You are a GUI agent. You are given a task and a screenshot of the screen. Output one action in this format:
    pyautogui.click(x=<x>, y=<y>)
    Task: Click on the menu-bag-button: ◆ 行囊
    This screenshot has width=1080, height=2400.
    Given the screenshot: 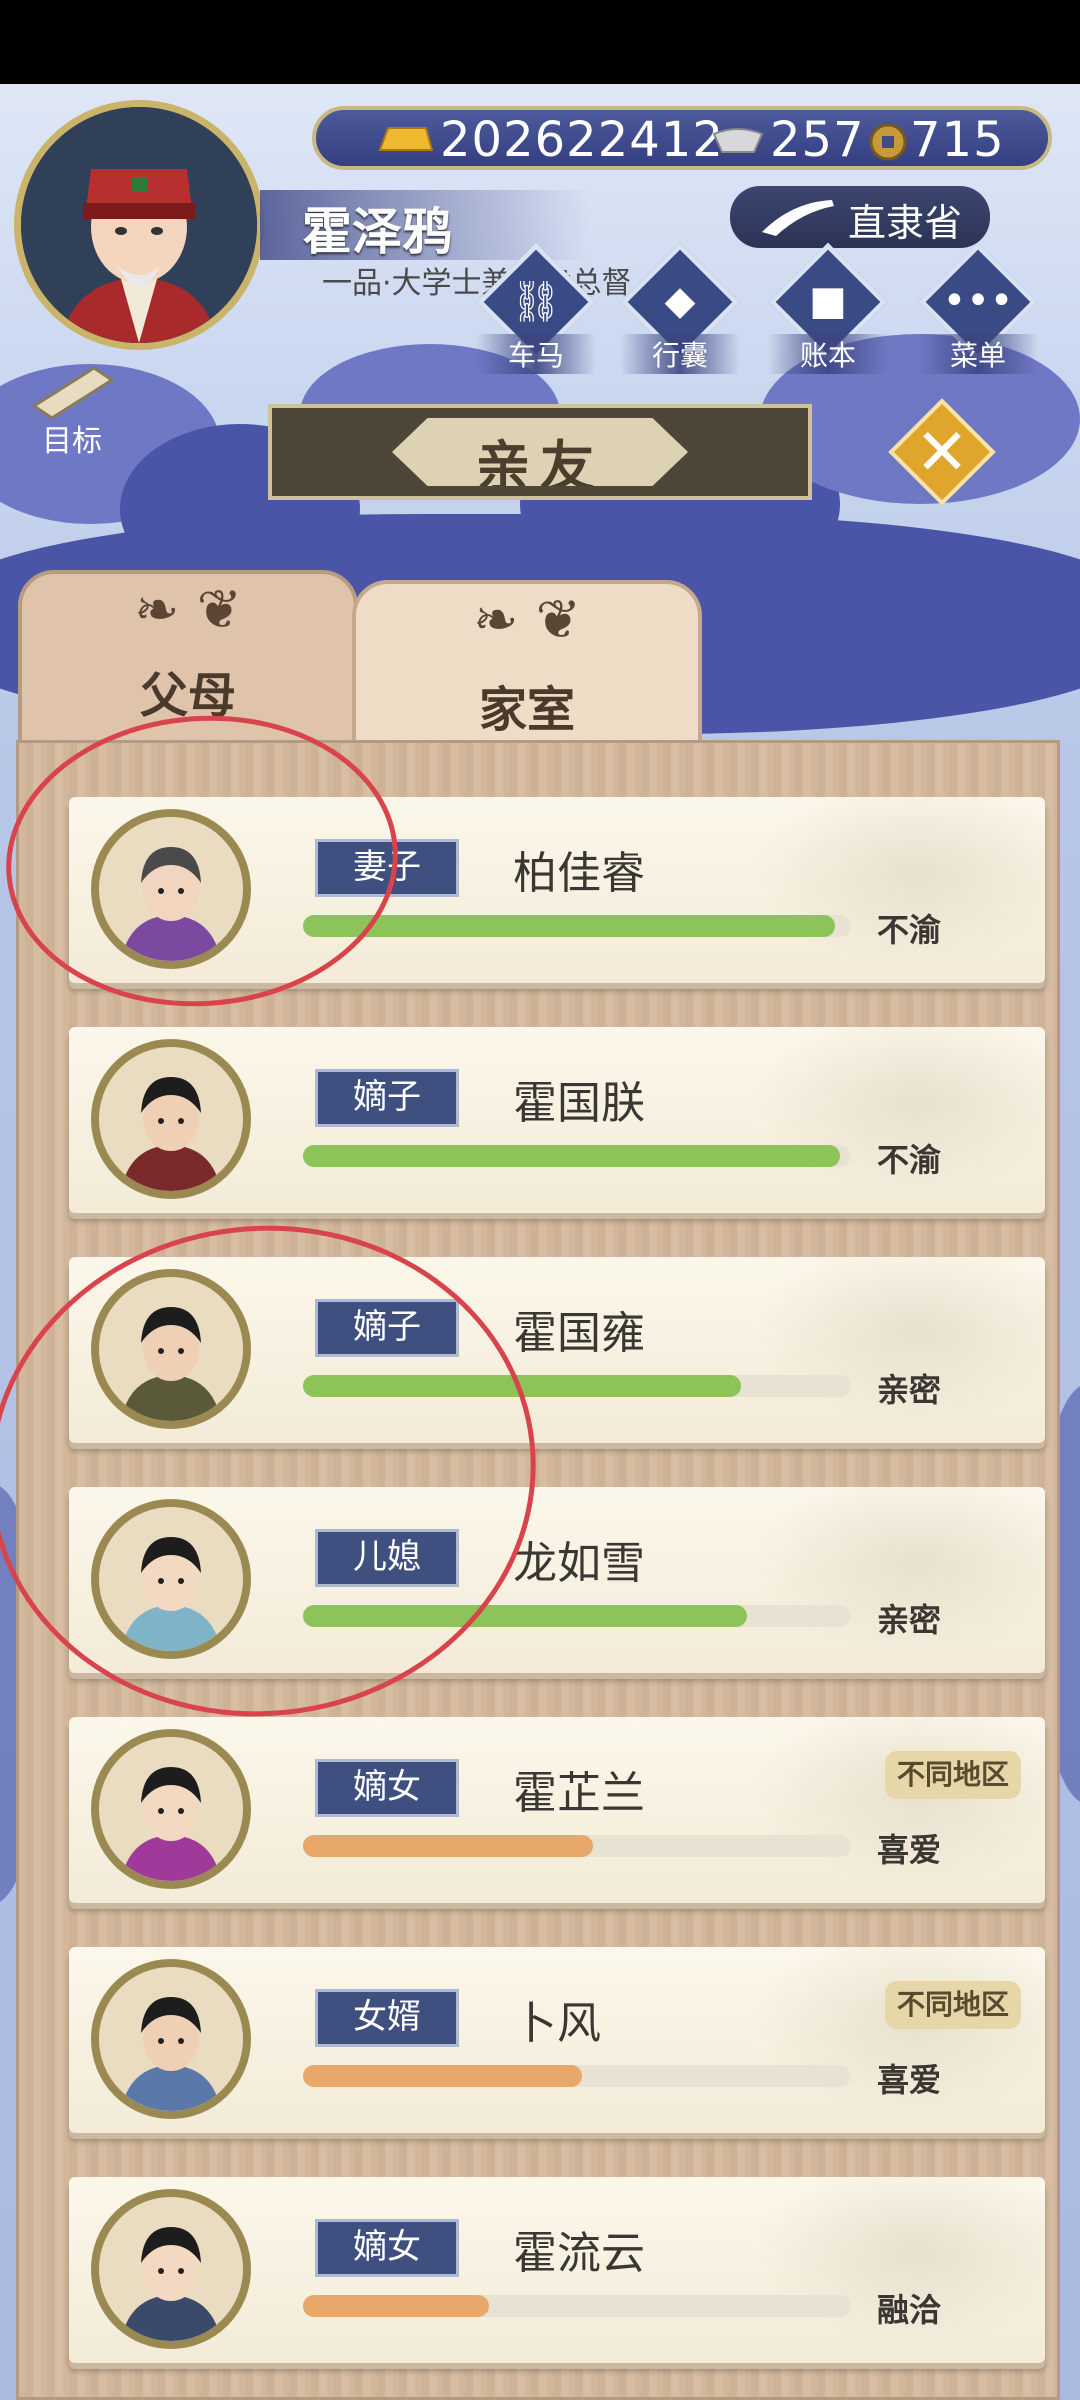 What is the action you would take?
    pyautogui.click(x=680, y=308)
    